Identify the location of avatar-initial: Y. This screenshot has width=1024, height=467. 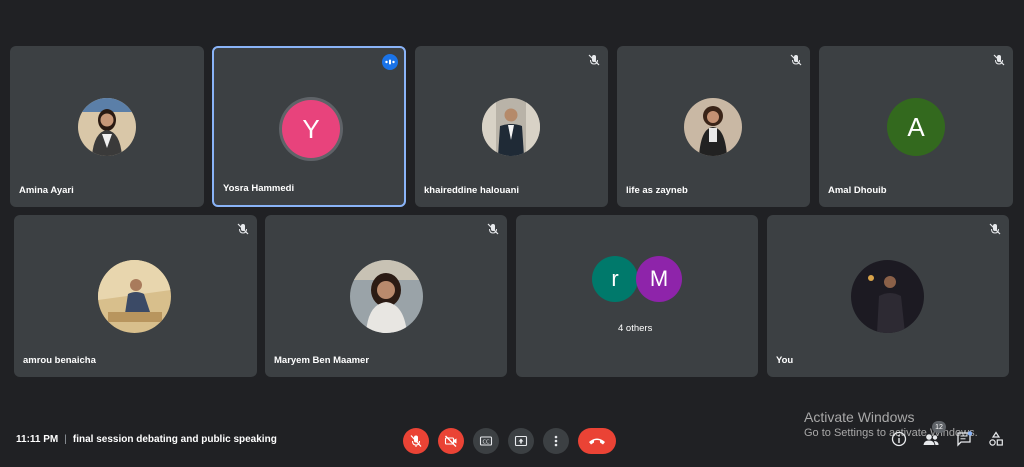
(311, 129).